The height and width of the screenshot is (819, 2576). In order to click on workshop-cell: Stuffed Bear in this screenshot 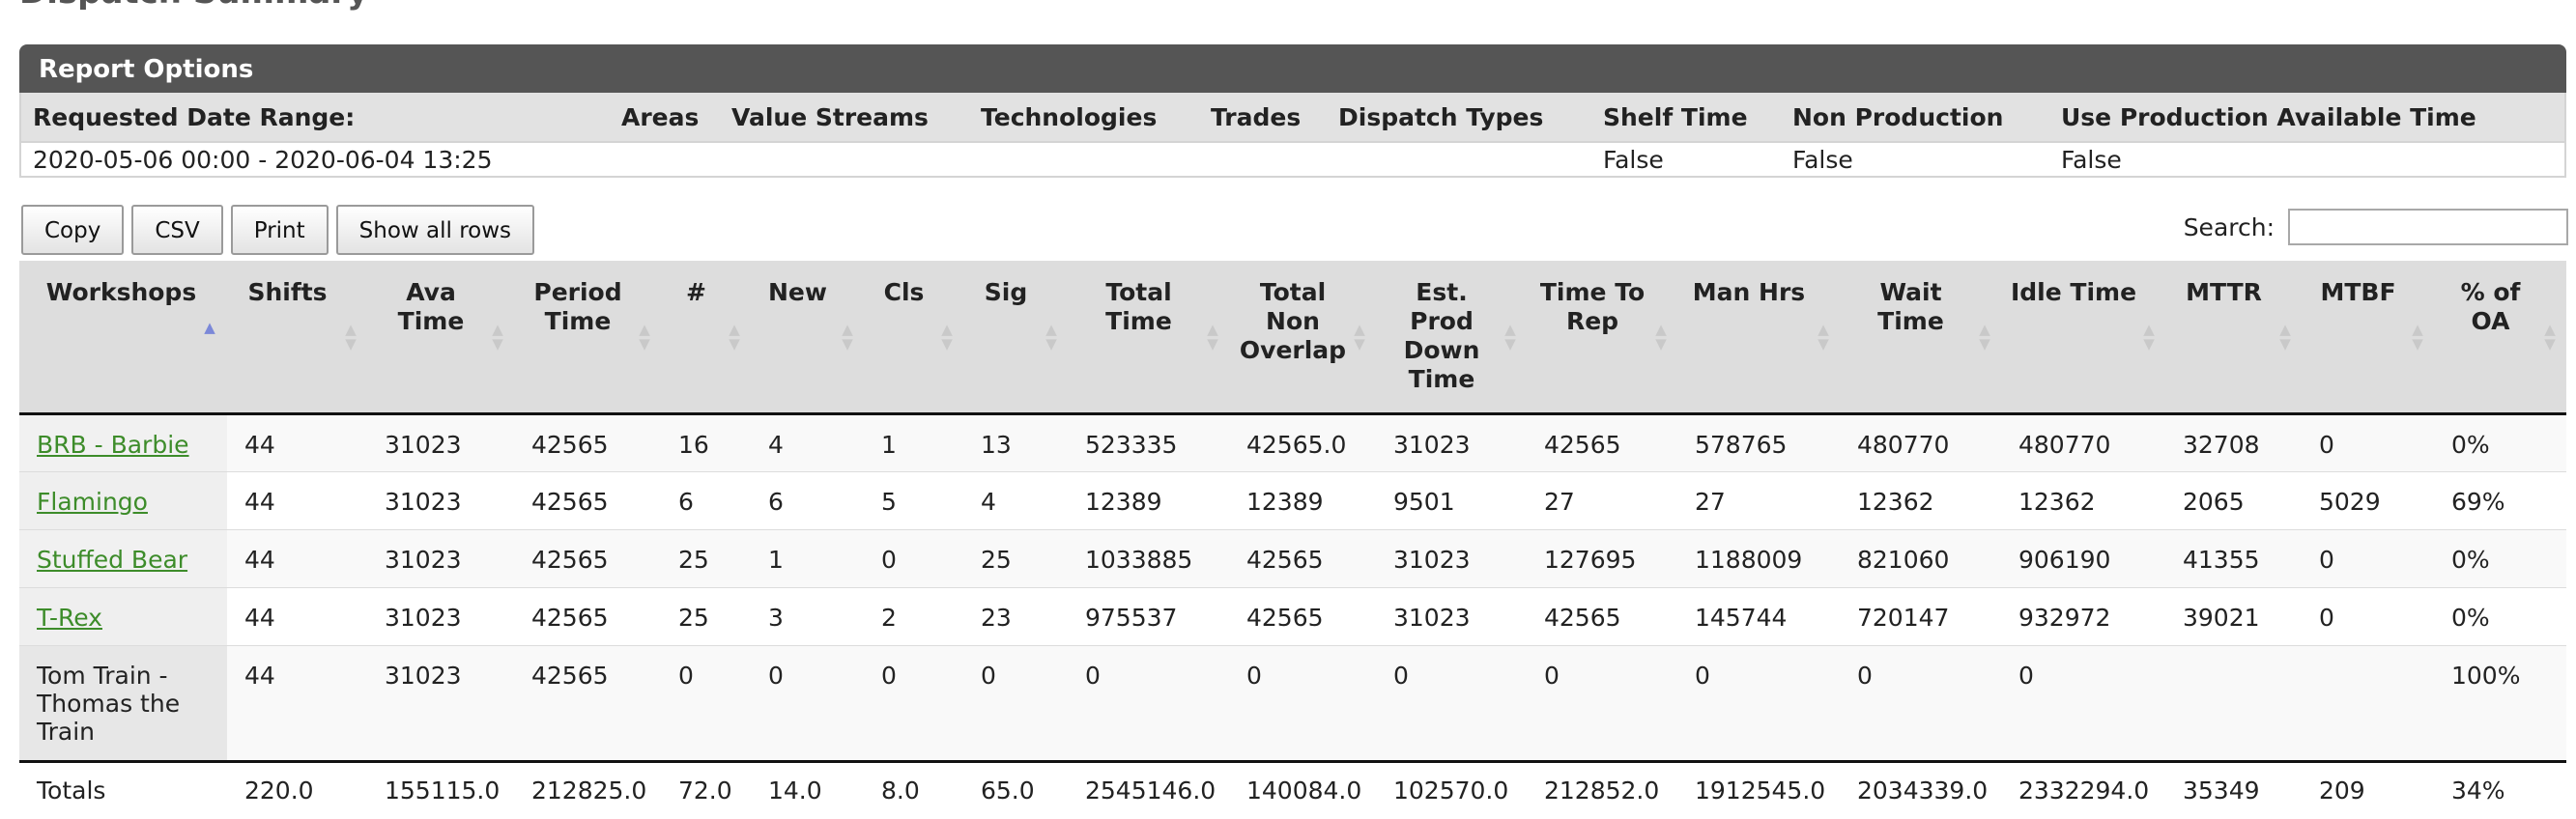, I will do `click(123, 559)`.